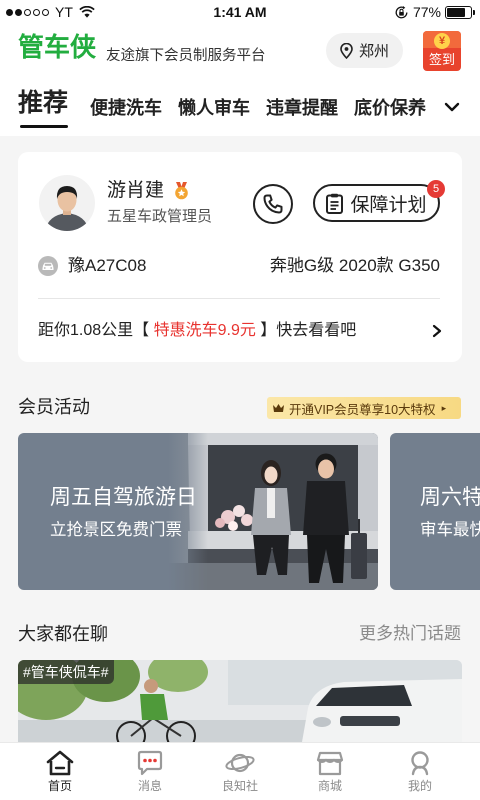  What do you see at coordinates (452, 107) in the screenshot?
I see `chevron-down-icon` at bounding box center [452, 107].